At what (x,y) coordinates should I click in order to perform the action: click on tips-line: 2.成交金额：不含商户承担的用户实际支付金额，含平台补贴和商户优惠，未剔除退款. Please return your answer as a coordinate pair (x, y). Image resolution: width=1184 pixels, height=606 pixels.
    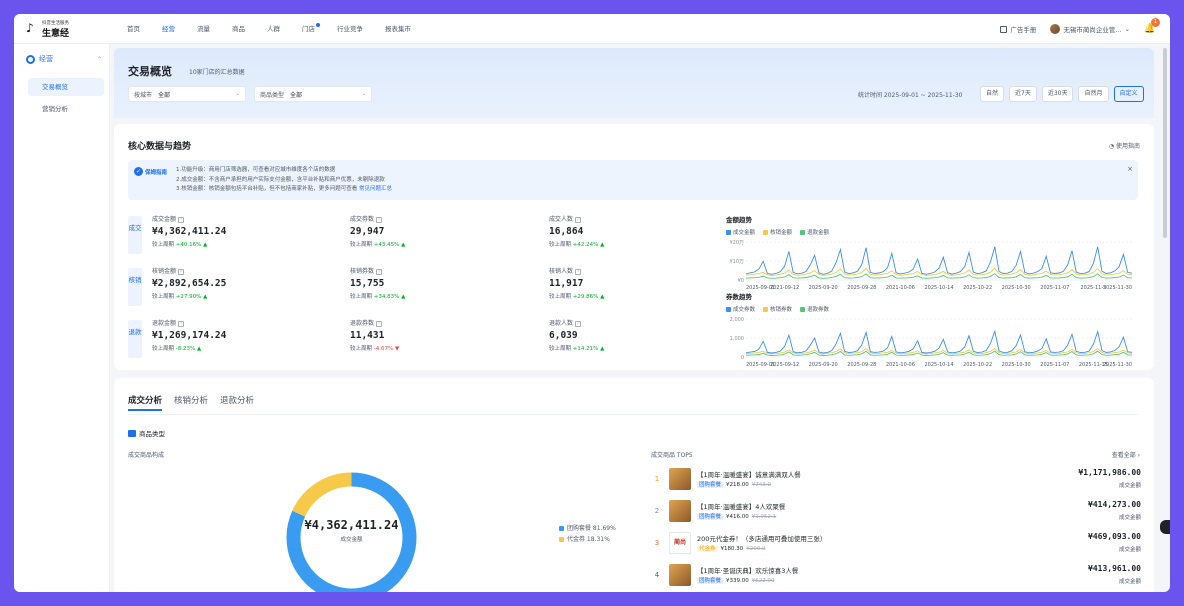
    Looking at the image, I should click on (280, 179).